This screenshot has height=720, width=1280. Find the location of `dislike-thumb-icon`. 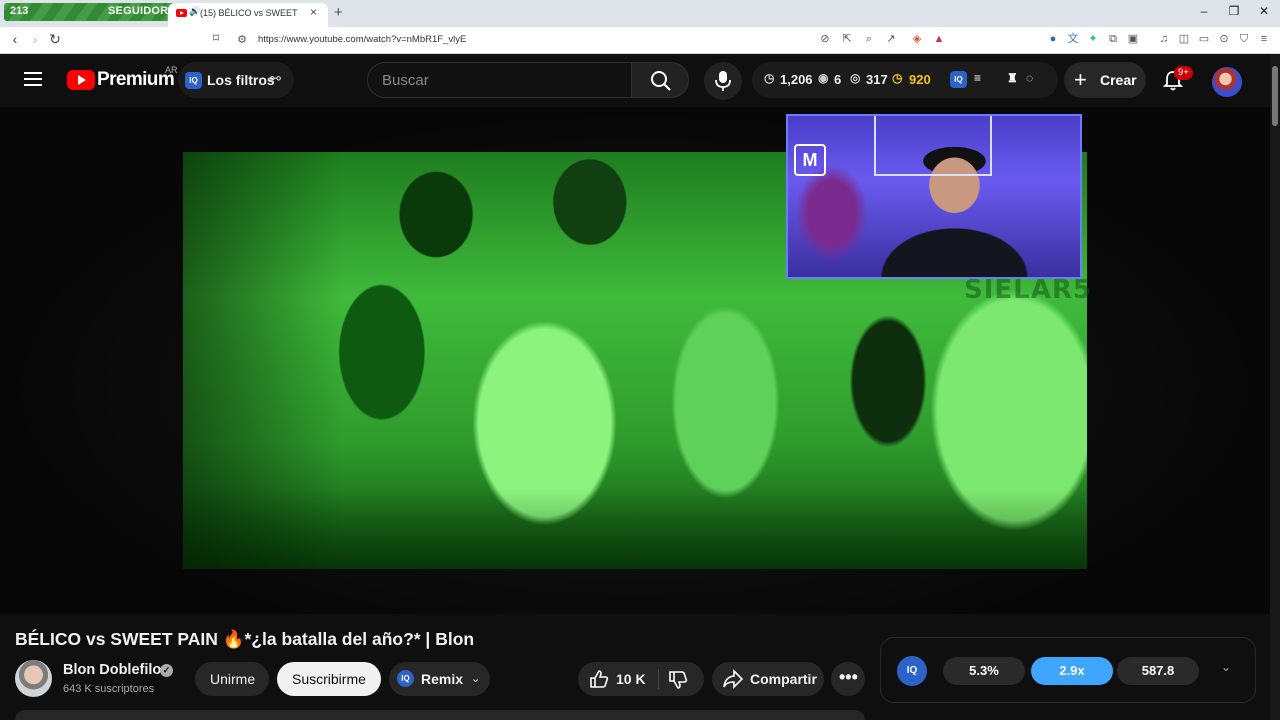

dislike-thumb-icon is located at coordinates (678, 680).